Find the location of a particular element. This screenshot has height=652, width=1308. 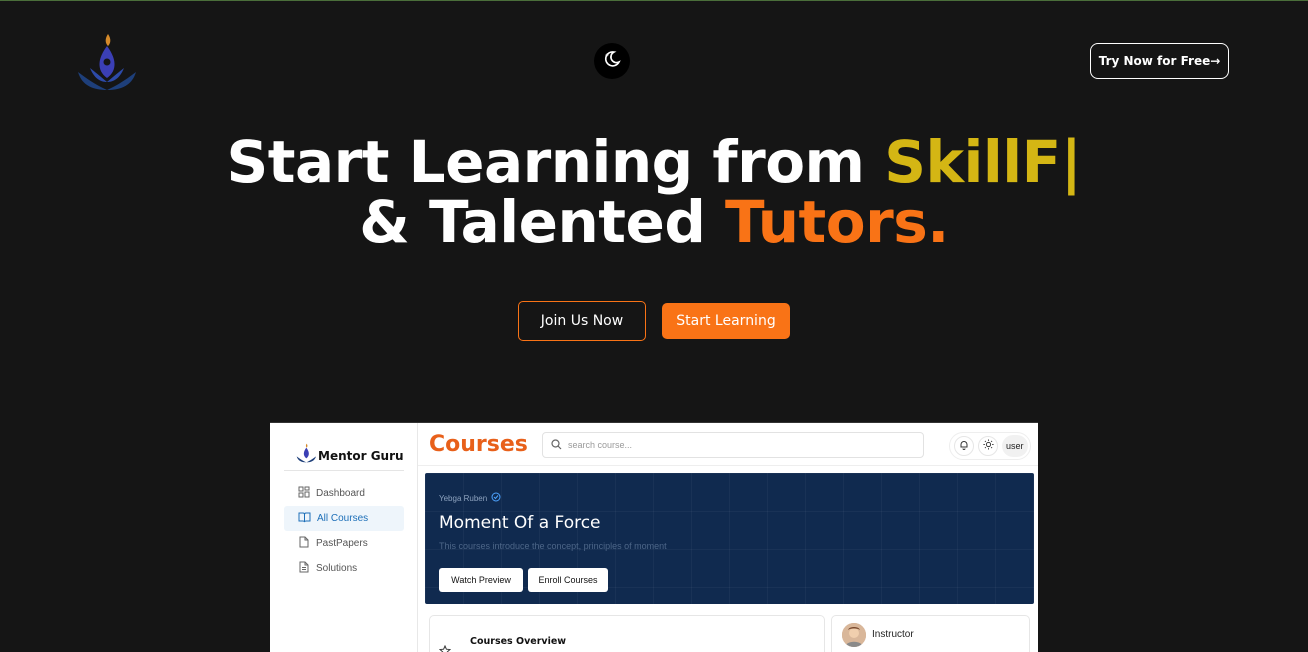

instructor-card: Instructor is located at coordinates (930, 633).